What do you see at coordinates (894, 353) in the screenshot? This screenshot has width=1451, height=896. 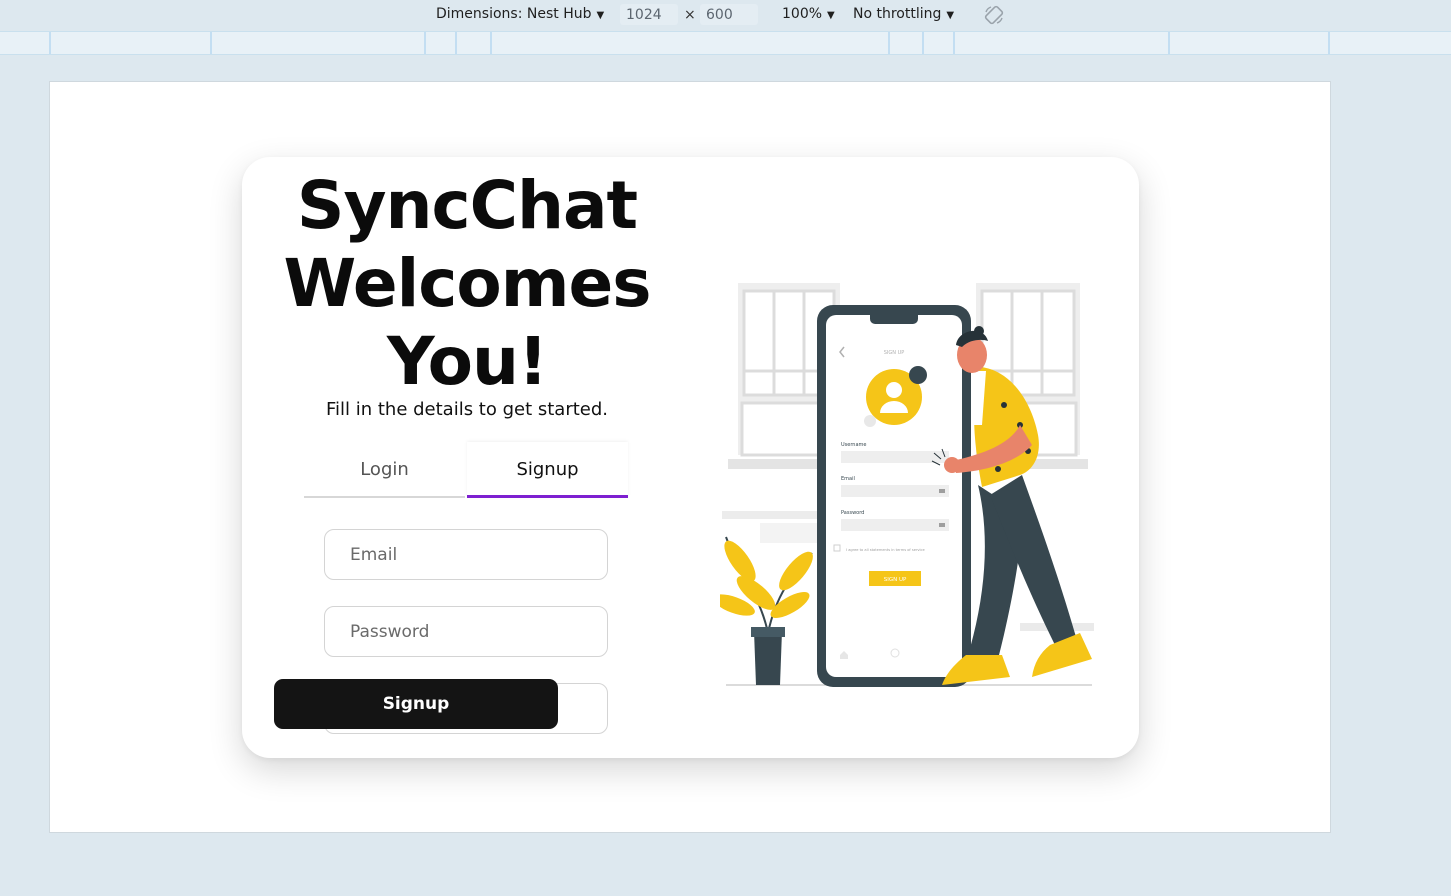 I see `illustration-heading: SIGN UP` at bounding box center [894, 353].